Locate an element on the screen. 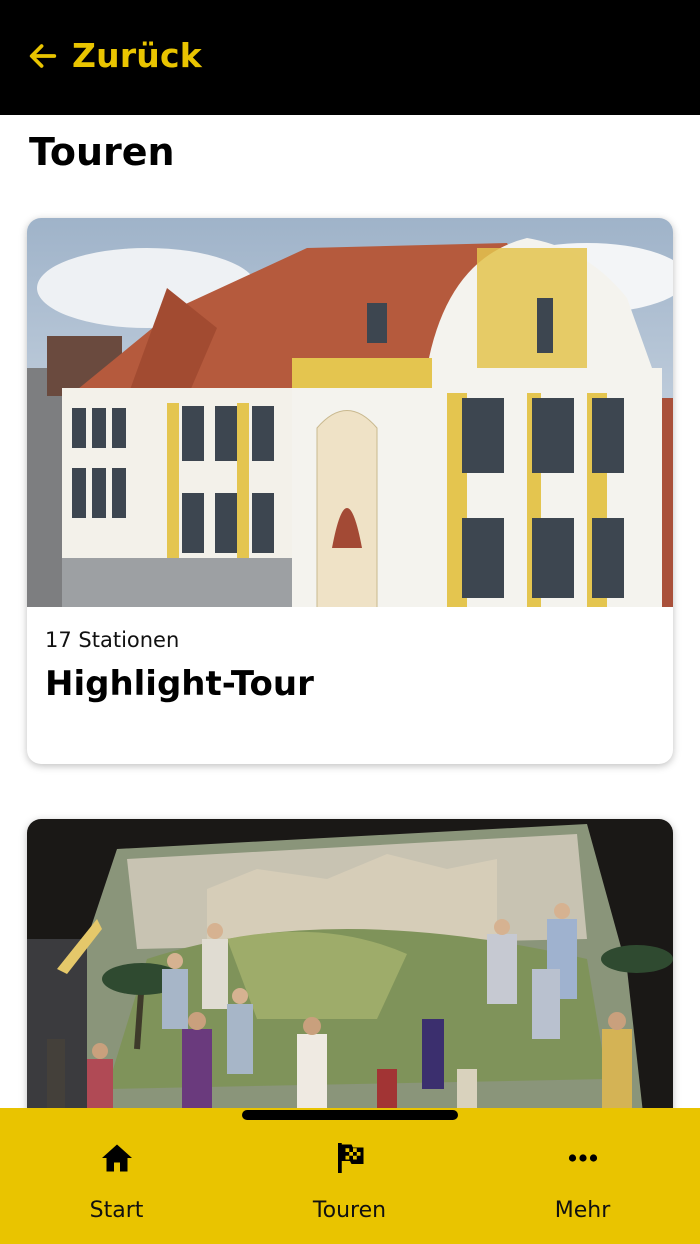 The image size is (700, 1244). tab-start: Start is located at coordinates (116, 1176).